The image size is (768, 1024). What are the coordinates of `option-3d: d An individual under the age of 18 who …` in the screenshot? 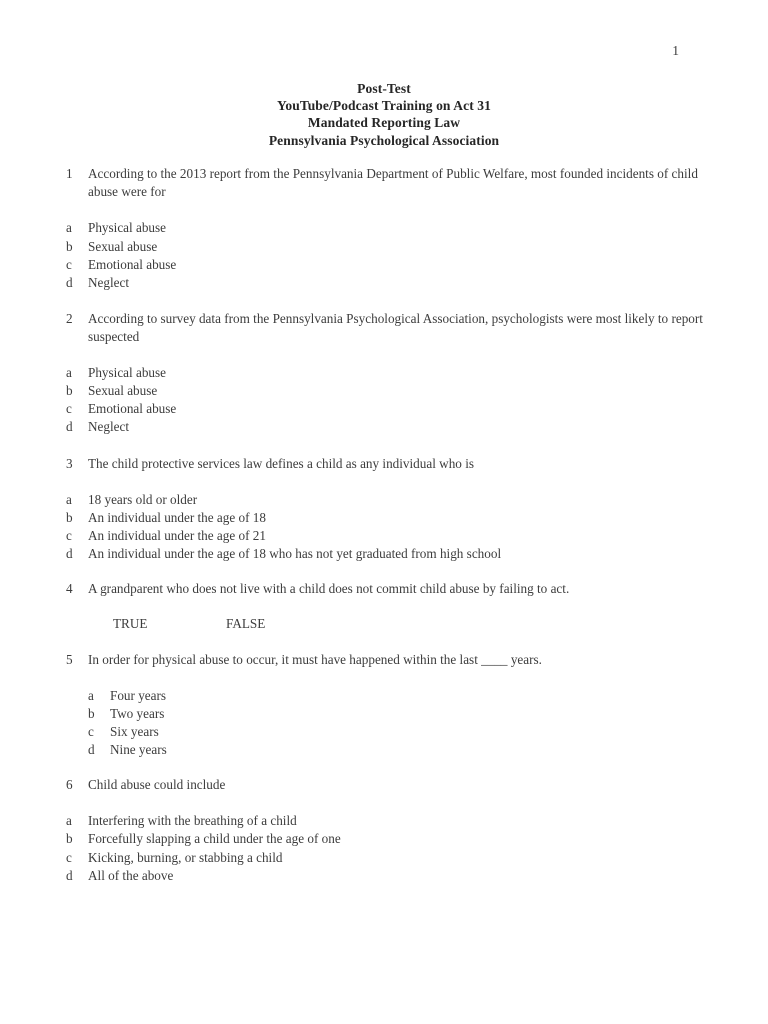 It's located at (386, 554).